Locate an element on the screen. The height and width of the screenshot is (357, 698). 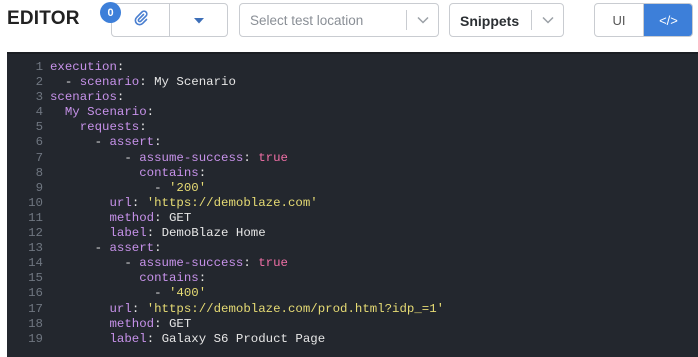
code-line: 16 - '400' is located at coordinates (225, 293).